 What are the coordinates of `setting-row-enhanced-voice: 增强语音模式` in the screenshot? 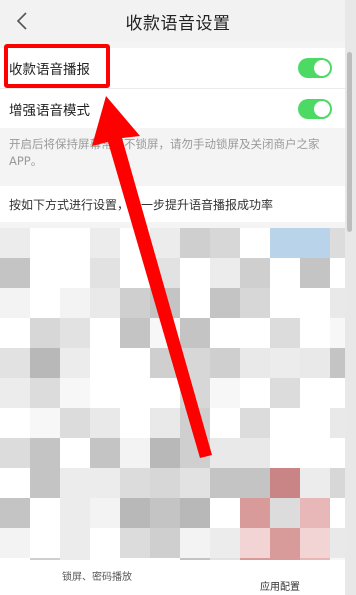 It's located at (172, 108).